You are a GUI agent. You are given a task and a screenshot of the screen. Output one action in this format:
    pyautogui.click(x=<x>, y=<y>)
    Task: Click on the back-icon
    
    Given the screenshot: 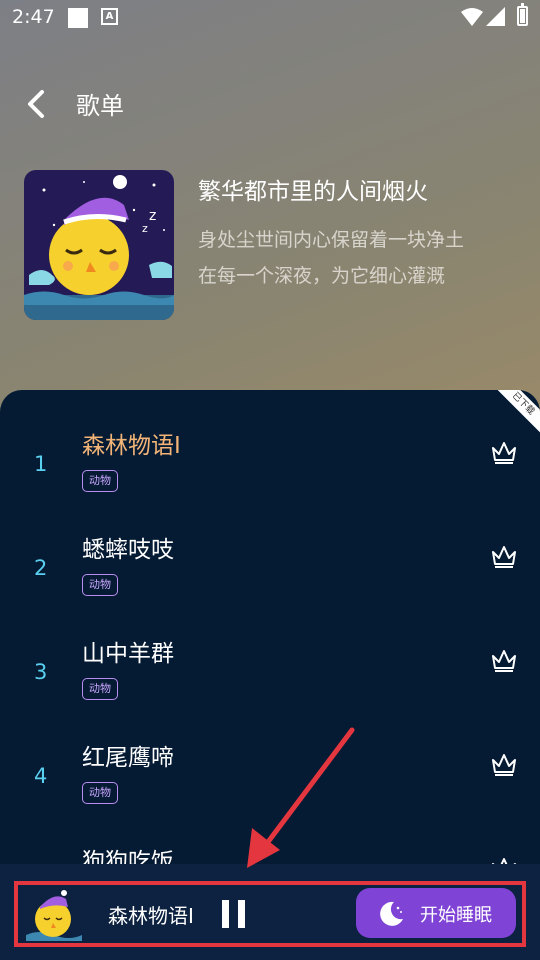 What is the action you would take?
    pyautogui.click(x=38, y=104)
    